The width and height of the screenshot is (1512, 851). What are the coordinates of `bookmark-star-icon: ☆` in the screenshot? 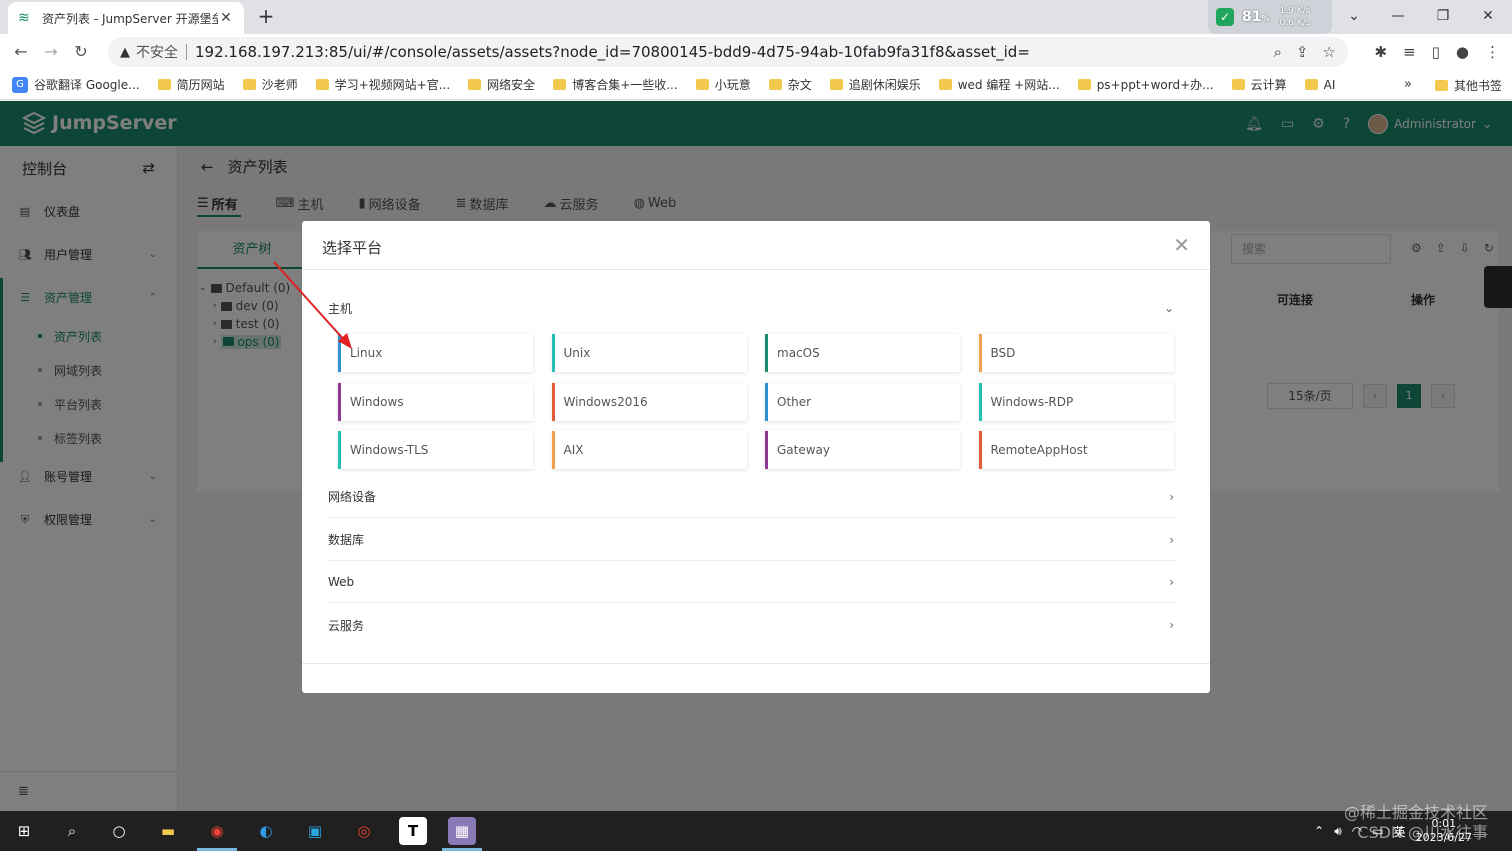 It's located at (1329, 52).